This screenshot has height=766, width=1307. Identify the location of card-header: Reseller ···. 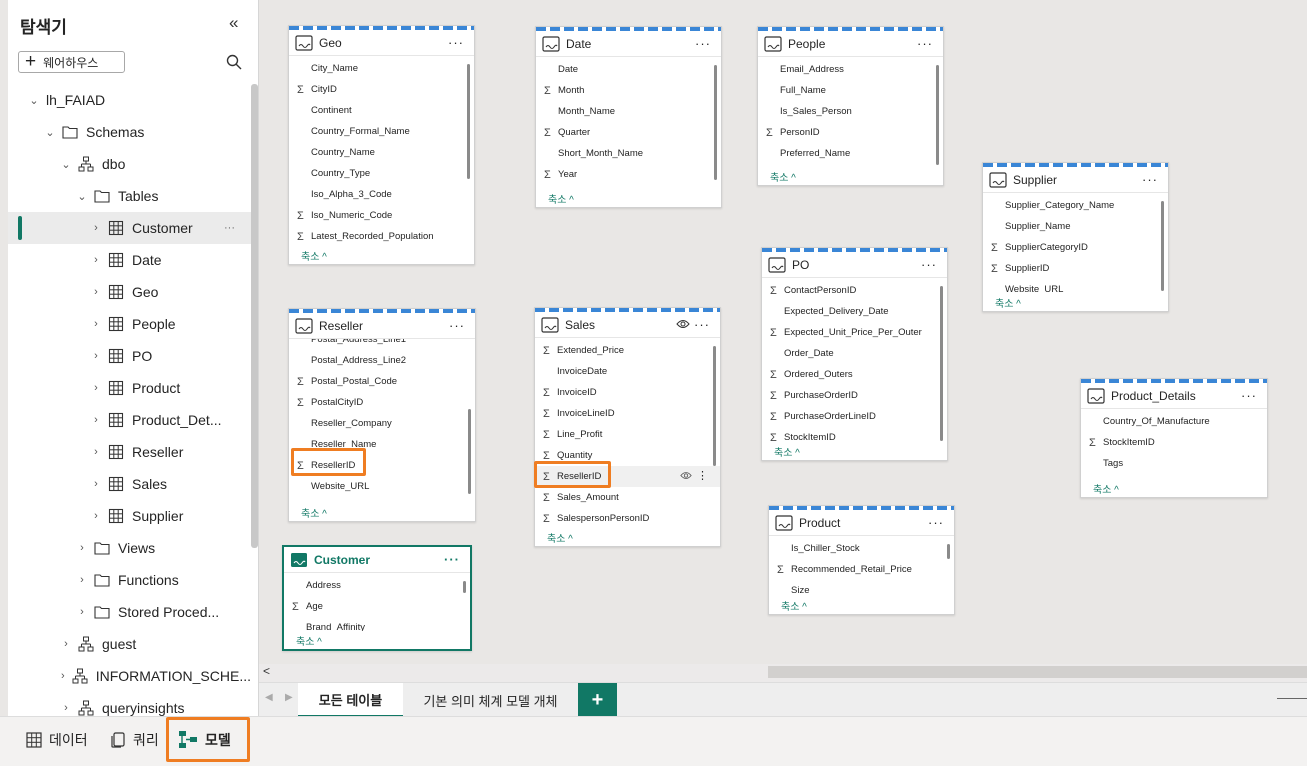
(382, 326).